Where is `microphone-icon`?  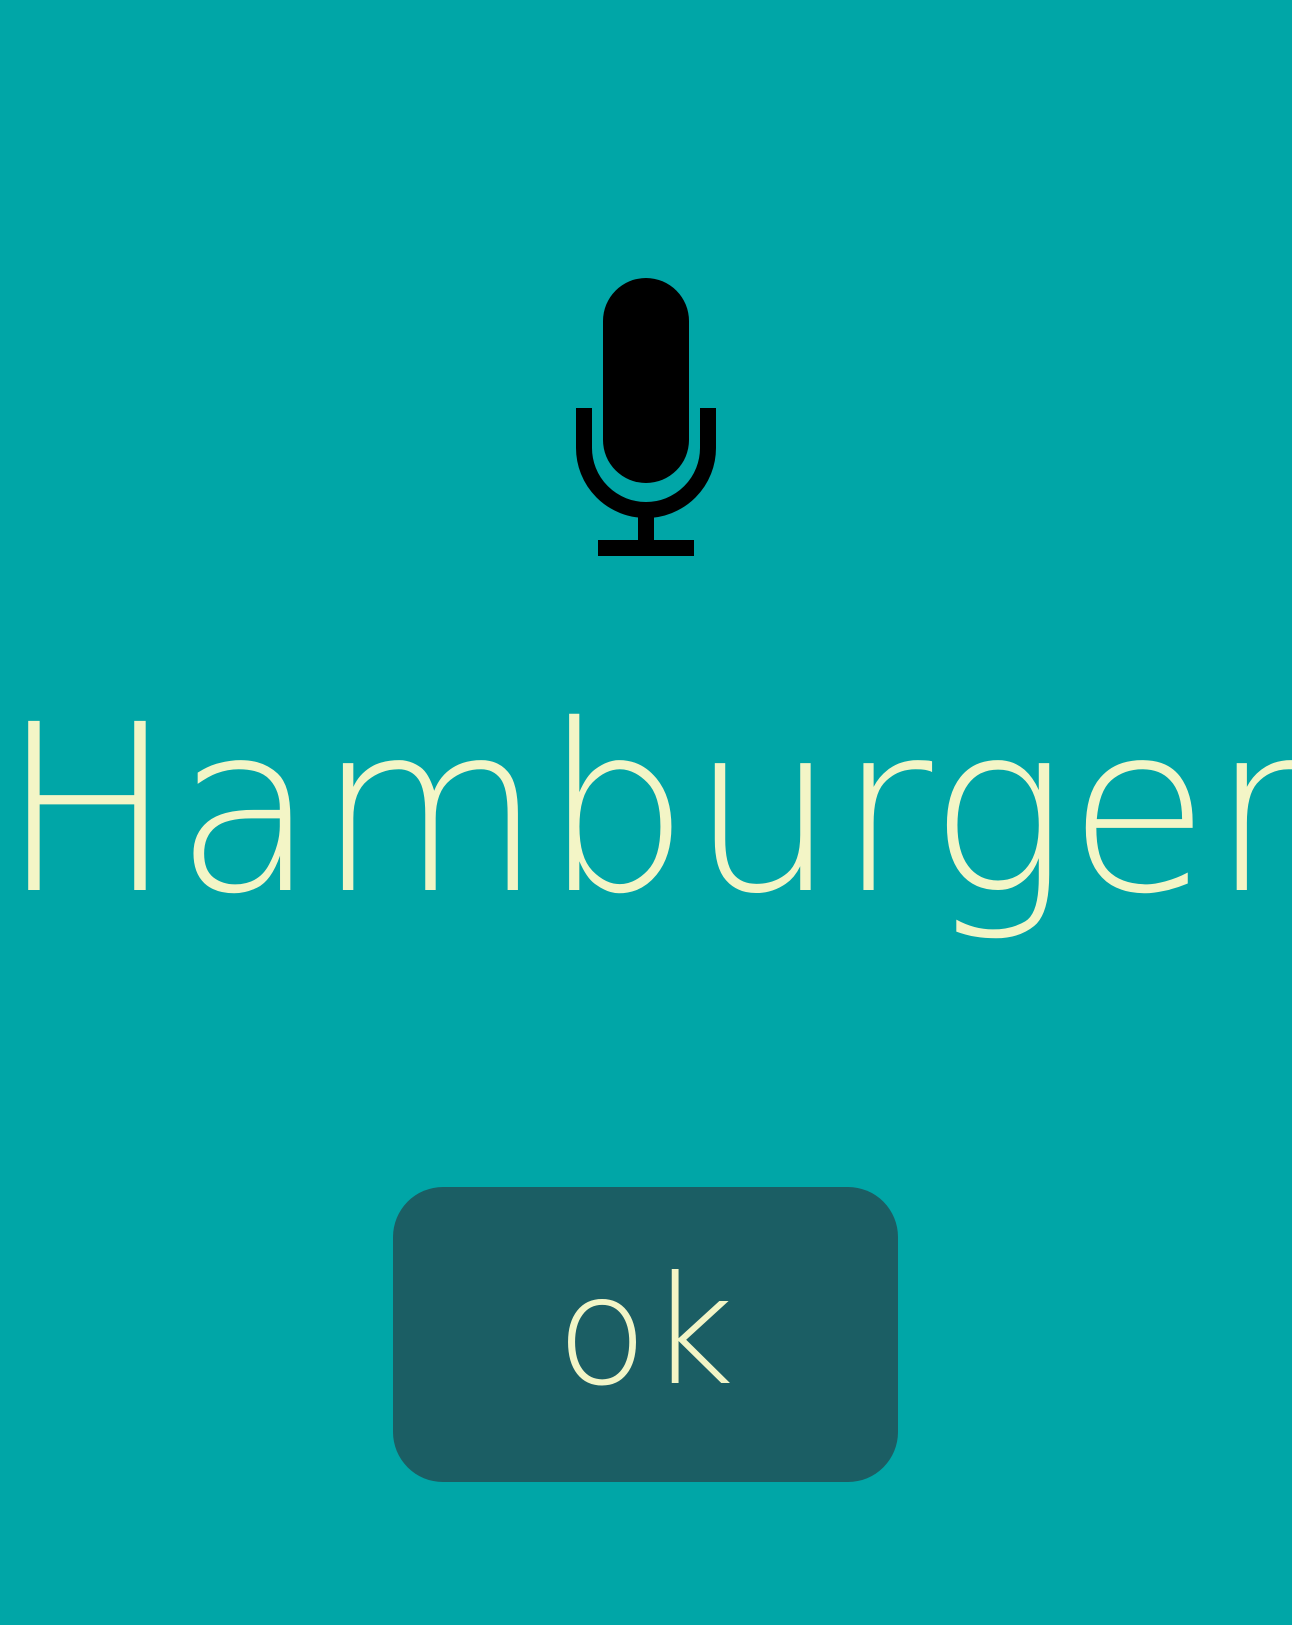
microphone-icon is located at coordinates (646, 418).